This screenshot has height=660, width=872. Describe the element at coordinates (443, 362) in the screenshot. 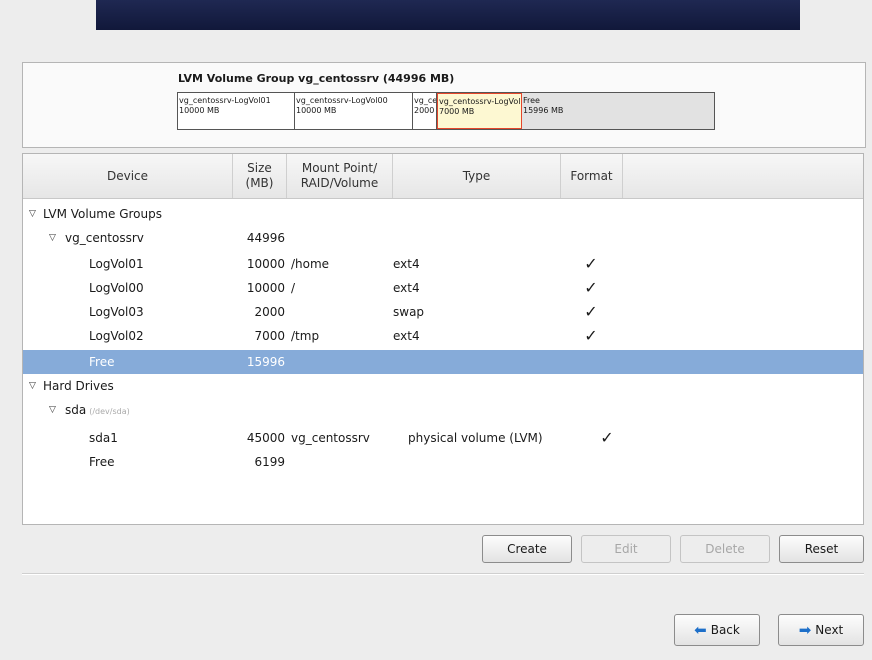

I see `tree-row-vg-free: Free 15996` at that location.